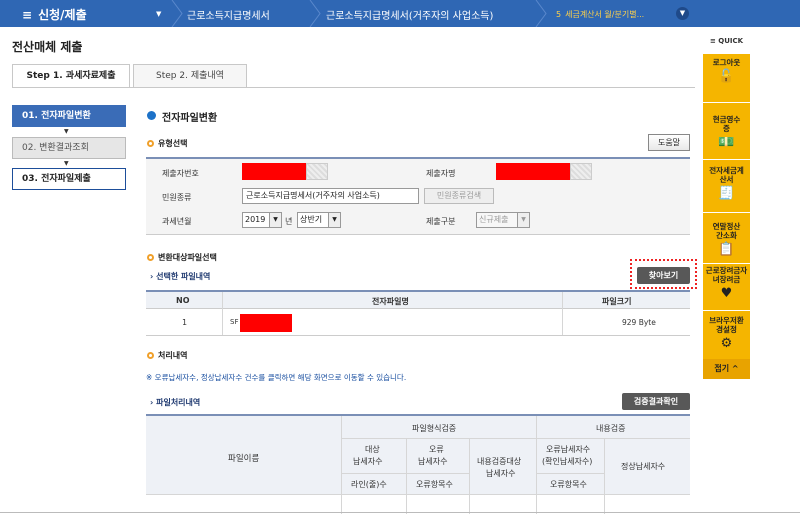 The image size is (800, 515). I want to click on row-file-size: 929 Byte, so click(639, 322).